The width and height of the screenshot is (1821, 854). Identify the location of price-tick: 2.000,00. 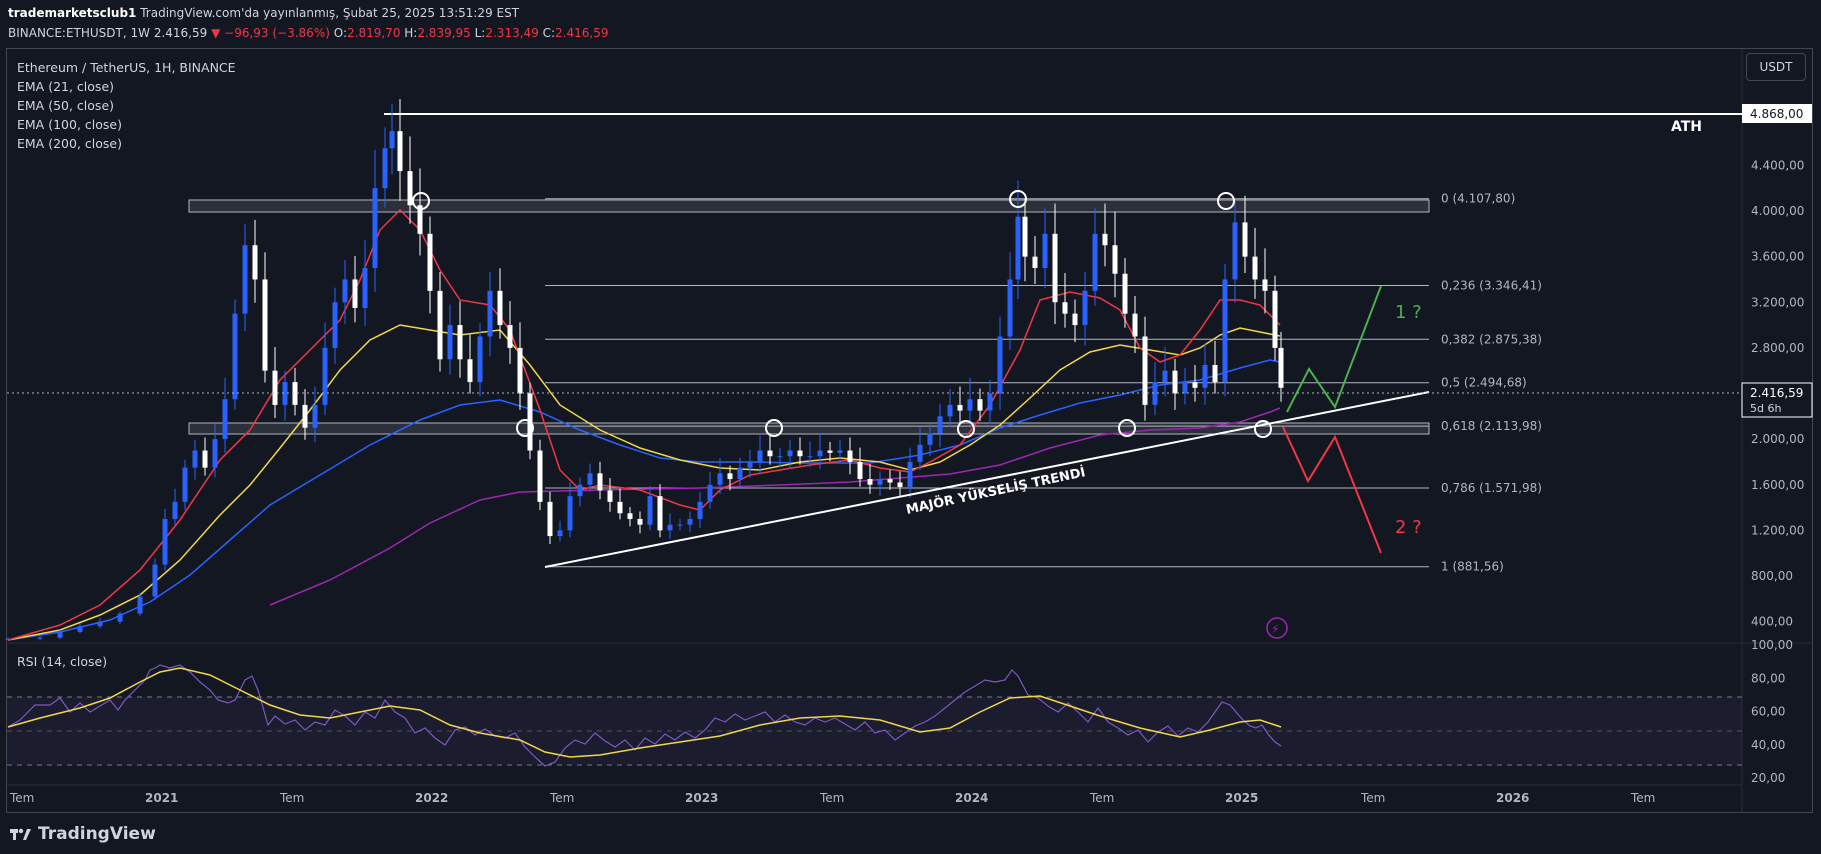
(1777, 439).